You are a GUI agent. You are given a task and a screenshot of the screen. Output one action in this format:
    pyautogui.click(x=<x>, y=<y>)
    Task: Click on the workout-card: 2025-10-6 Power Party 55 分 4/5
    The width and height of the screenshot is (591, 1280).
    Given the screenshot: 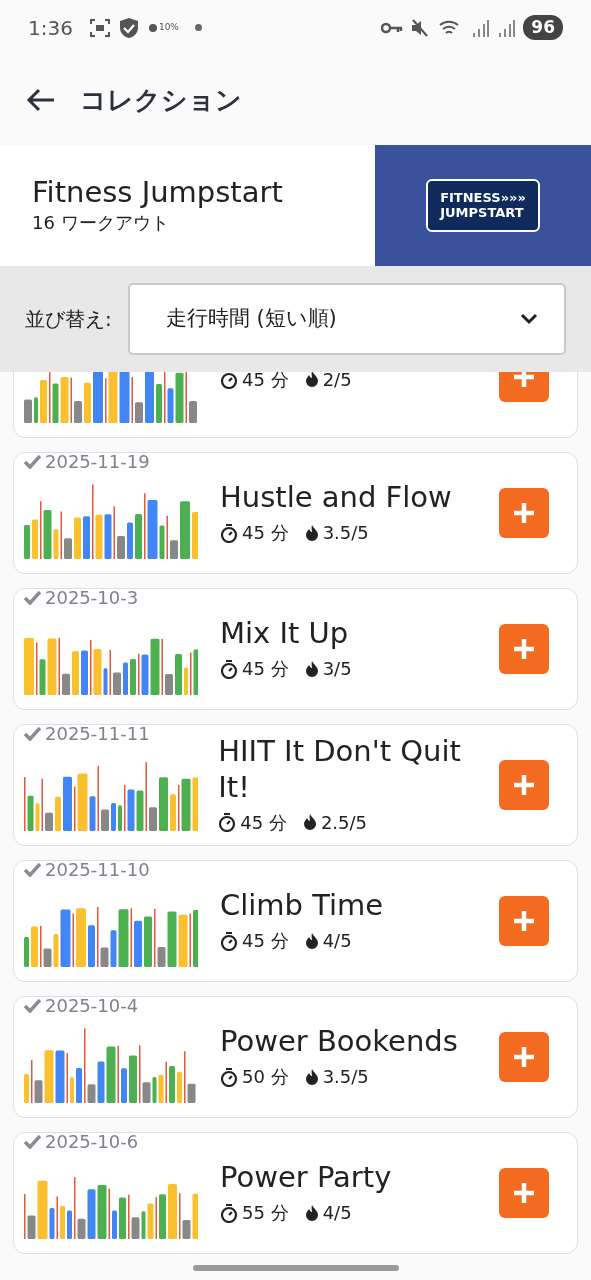 What is the action you would take?
    pyautogui.click(x=295, y=1193)
    